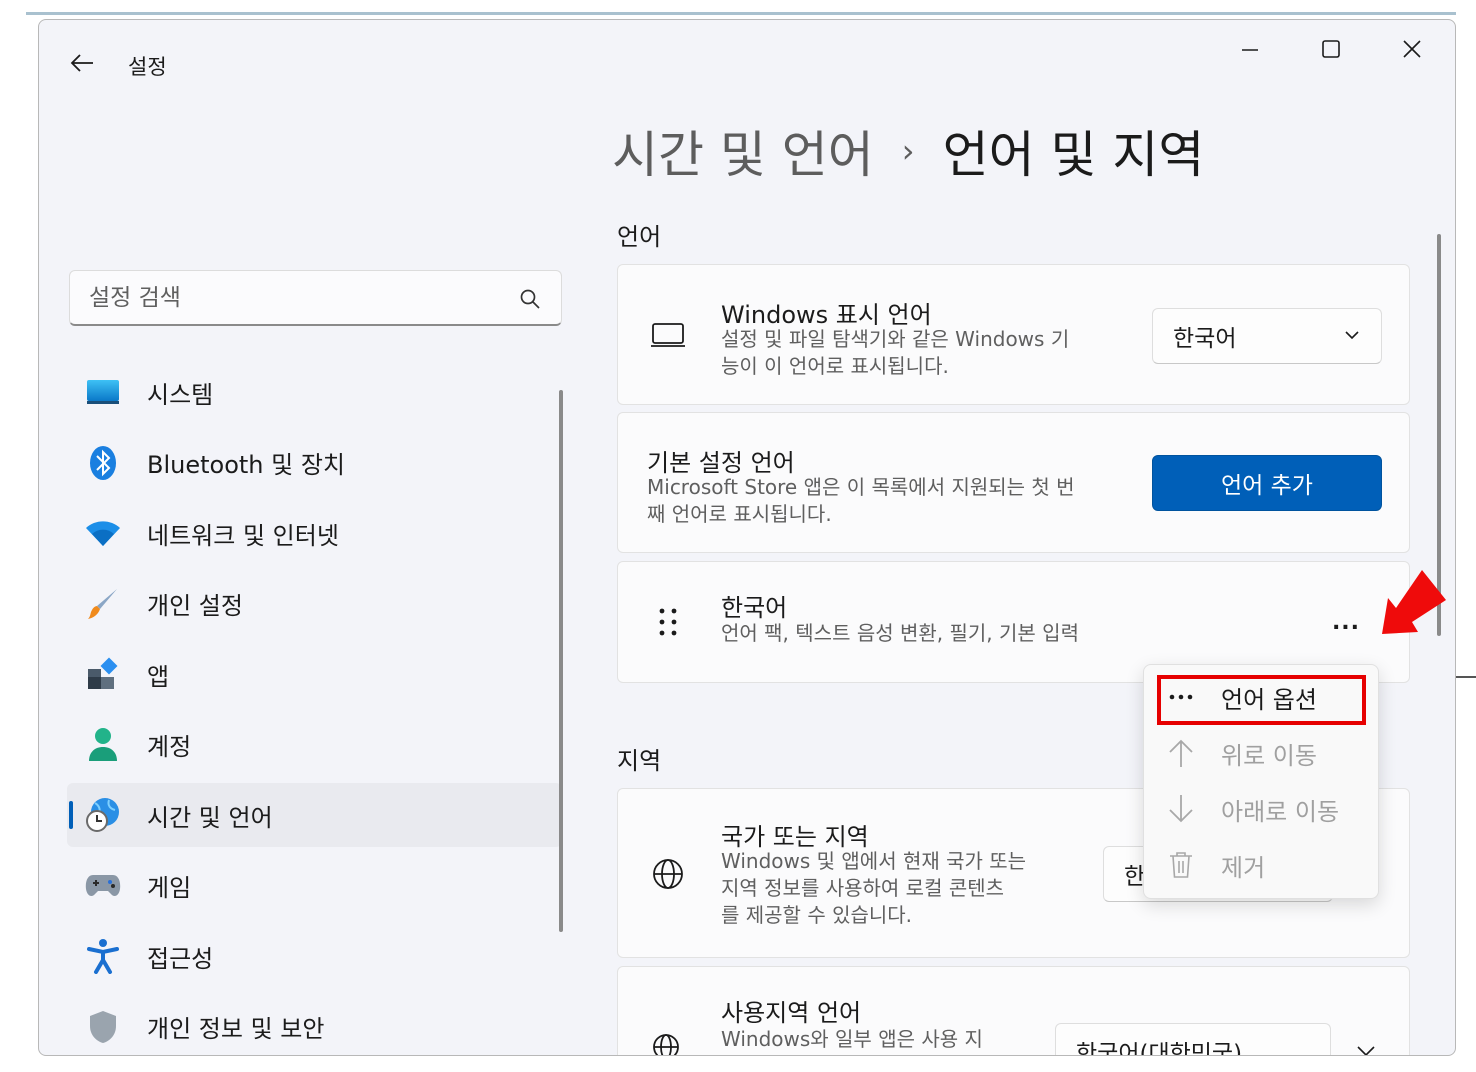  Describe the element at coordinates (314, 604) in the screenshot. I see `sidebar-item-personalization: 개인 설정` at that location.